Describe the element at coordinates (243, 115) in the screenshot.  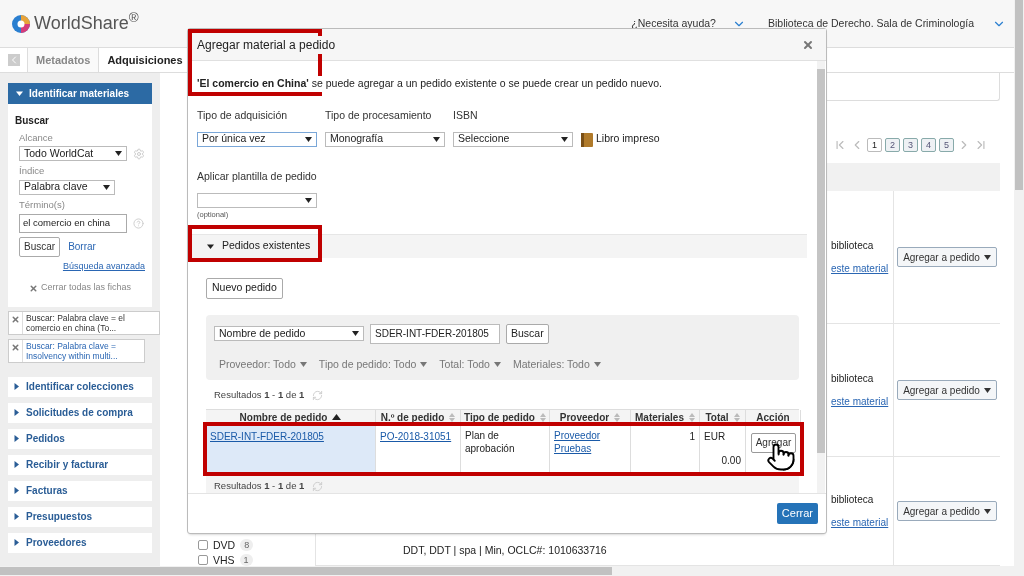
I see `field-label: Tipo de adquisición` at that location.